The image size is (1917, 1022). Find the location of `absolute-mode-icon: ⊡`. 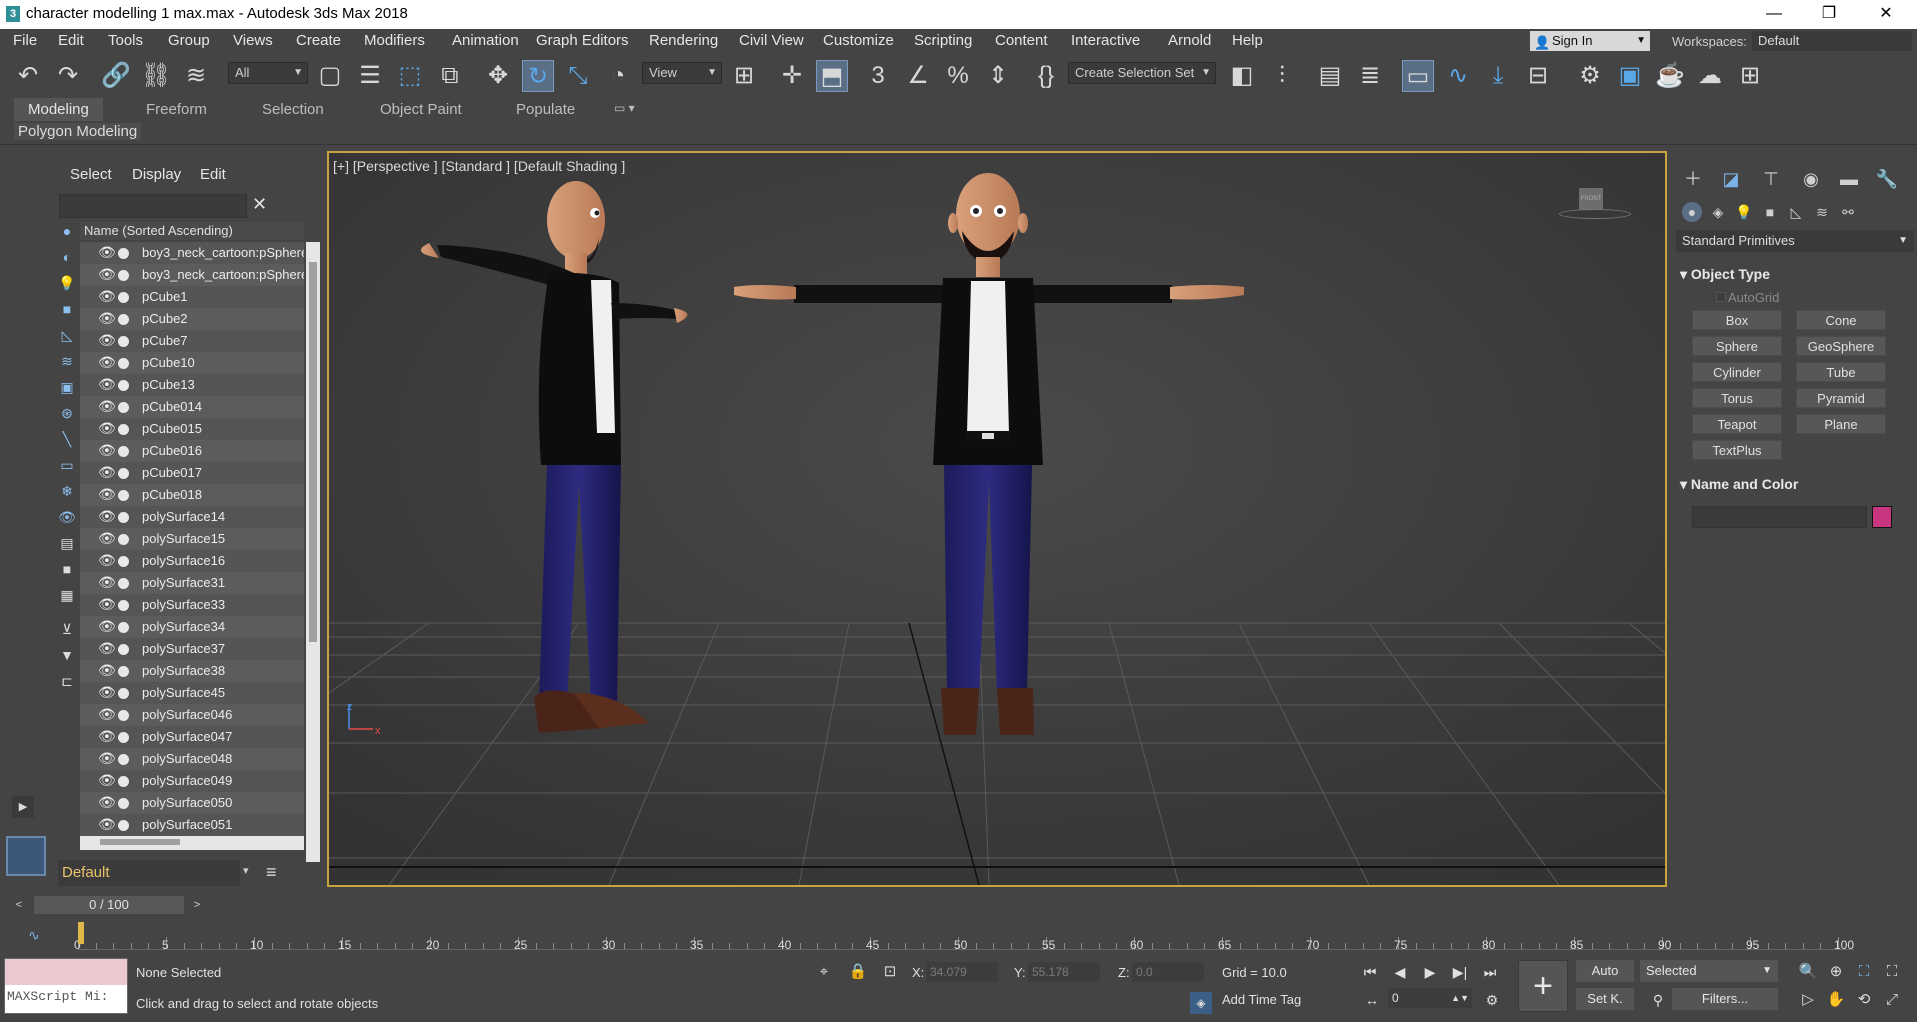

absolute-mode-icon: ⊡ is located at coordinates (890, 972).